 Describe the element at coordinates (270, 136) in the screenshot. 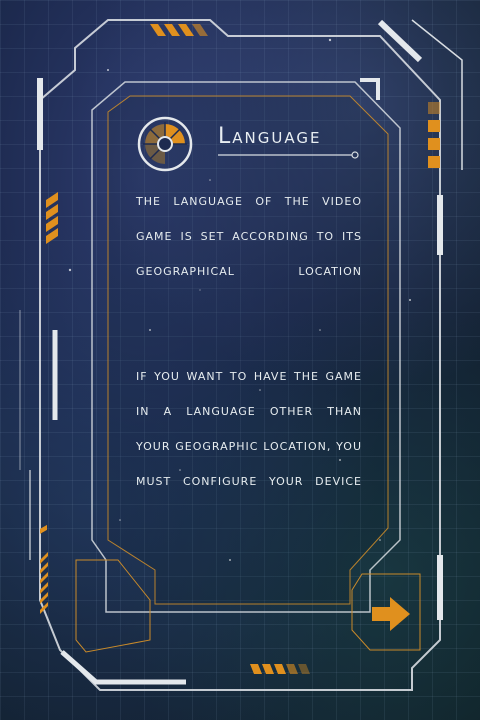

I see `panel-title: Language` at that location.